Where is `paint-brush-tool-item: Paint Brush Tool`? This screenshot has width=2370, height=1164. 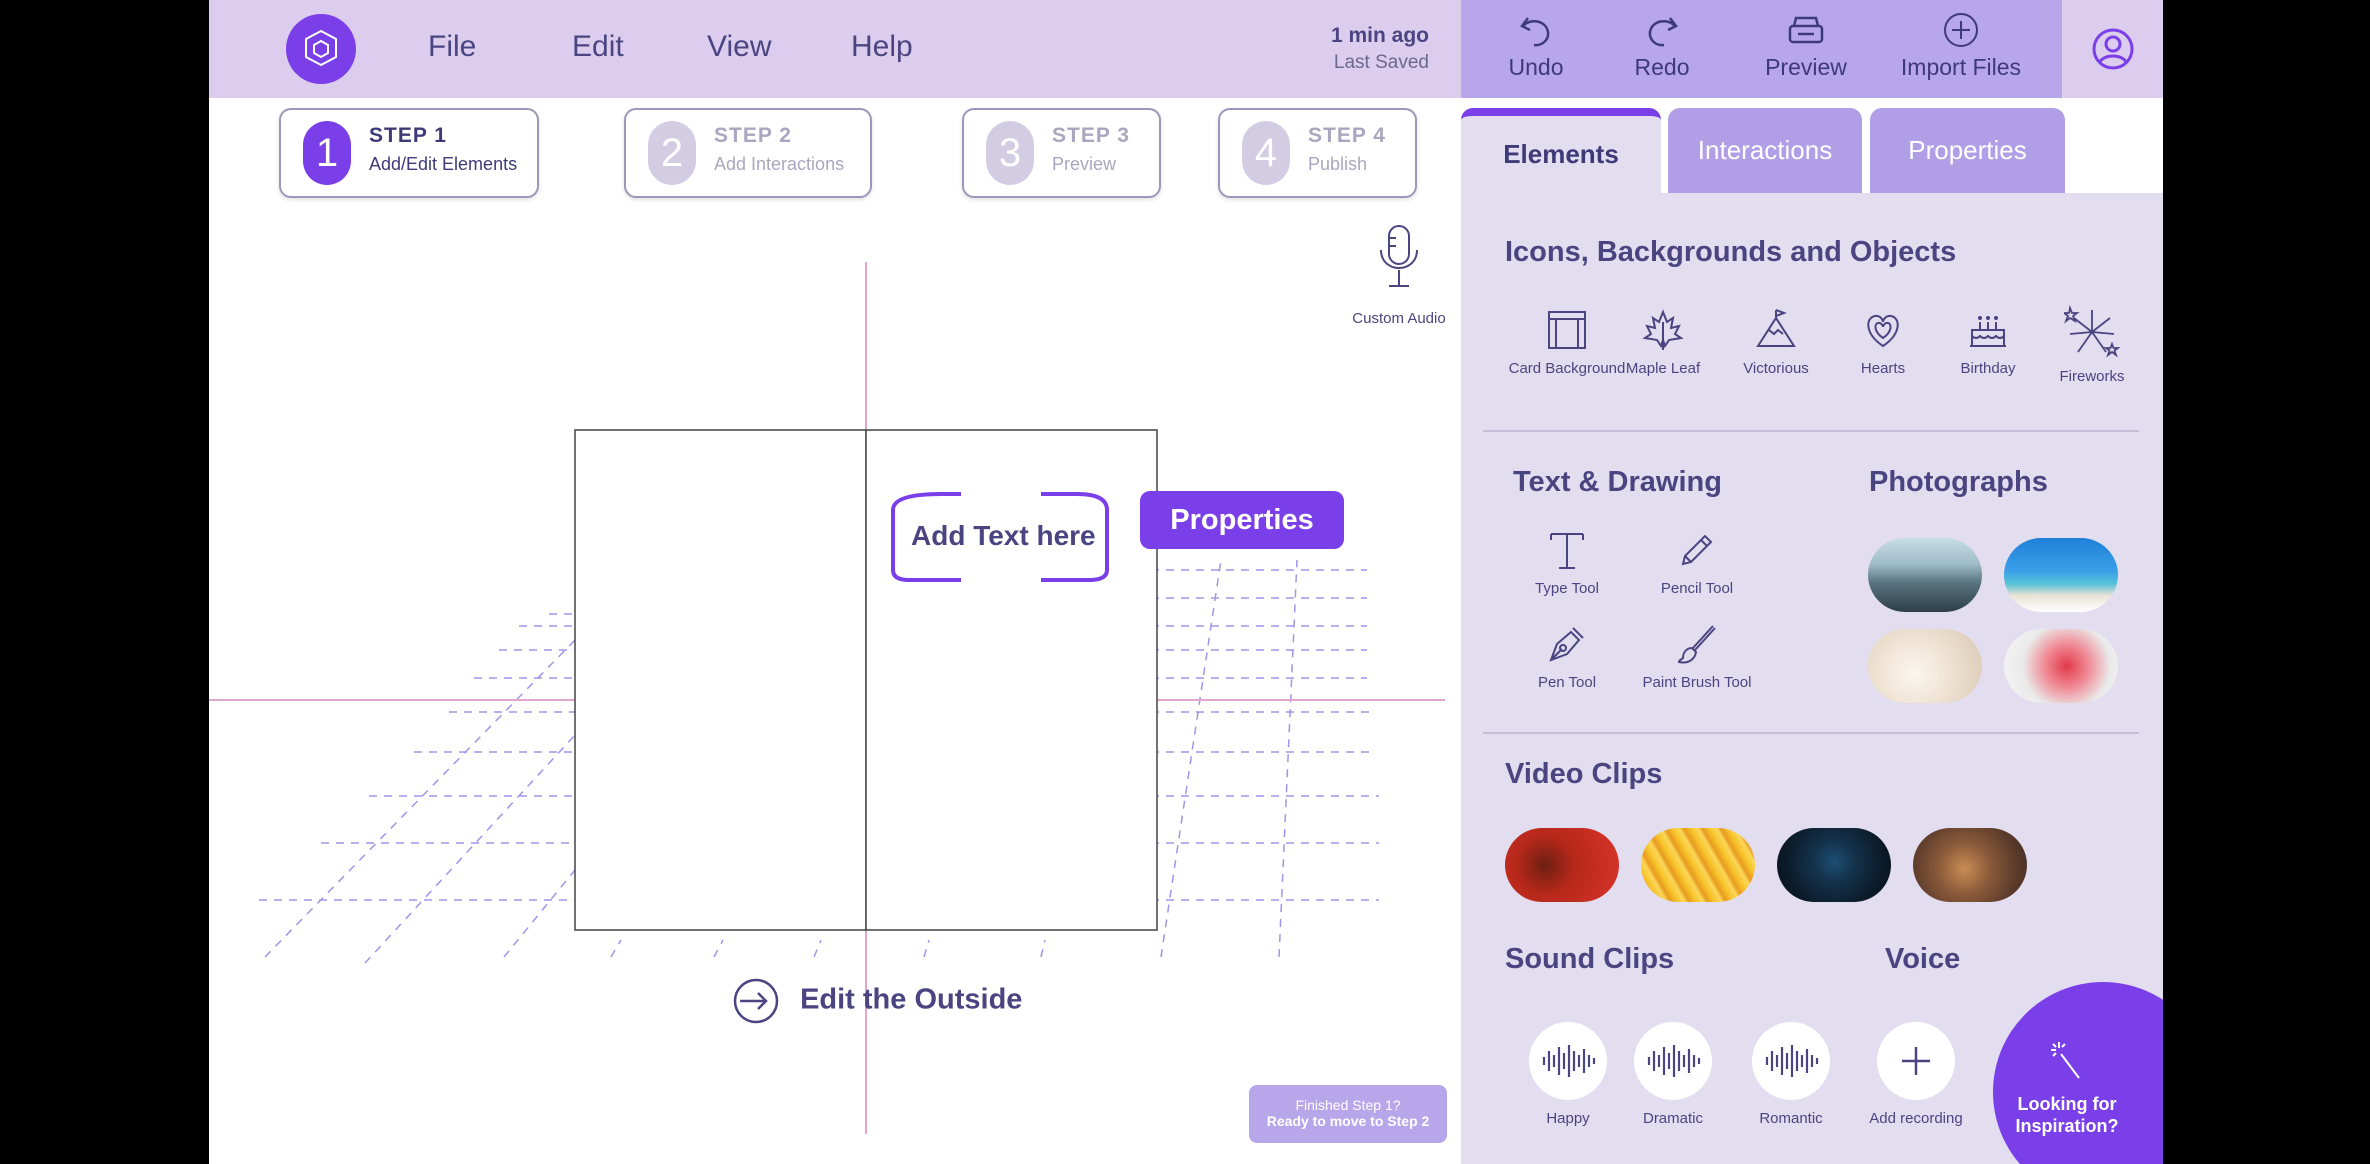 paint-brush-tool-item: Paint Brush Tool is located at coordinates (1697, 656).